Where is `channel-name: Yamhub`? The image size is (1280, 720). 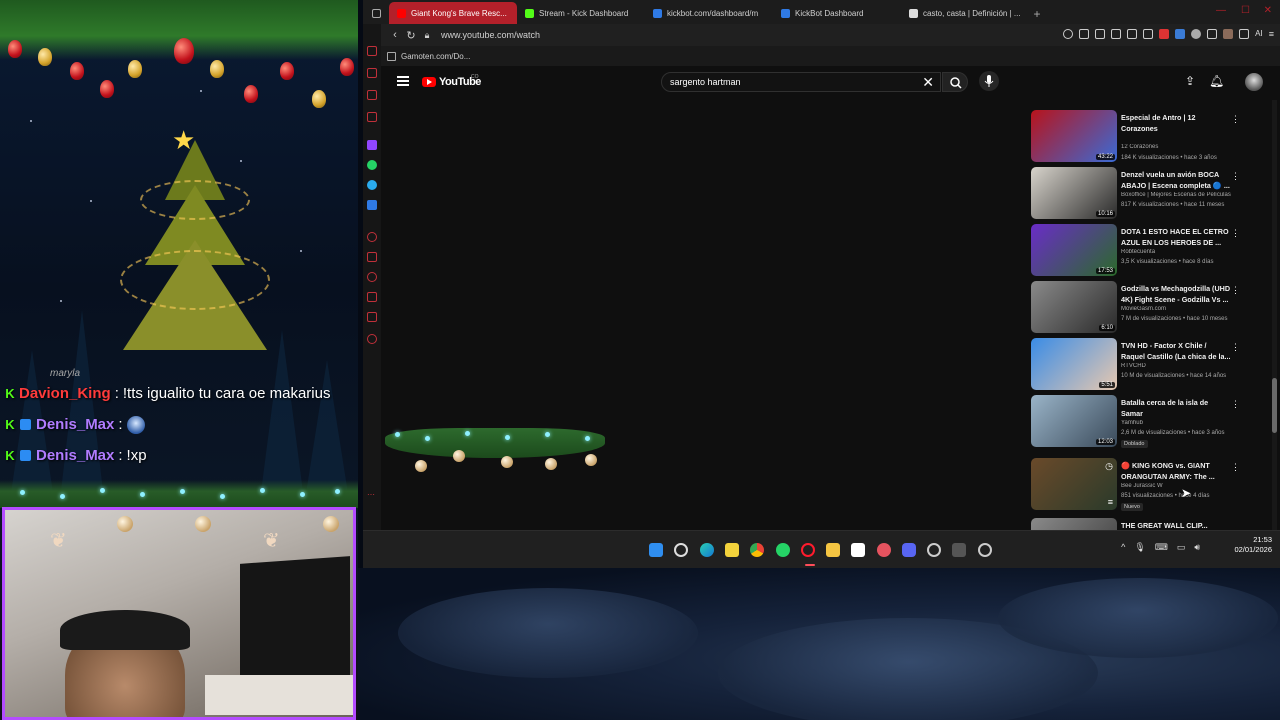
channel-name: Yamhub is located at coordinates (1183, 423).